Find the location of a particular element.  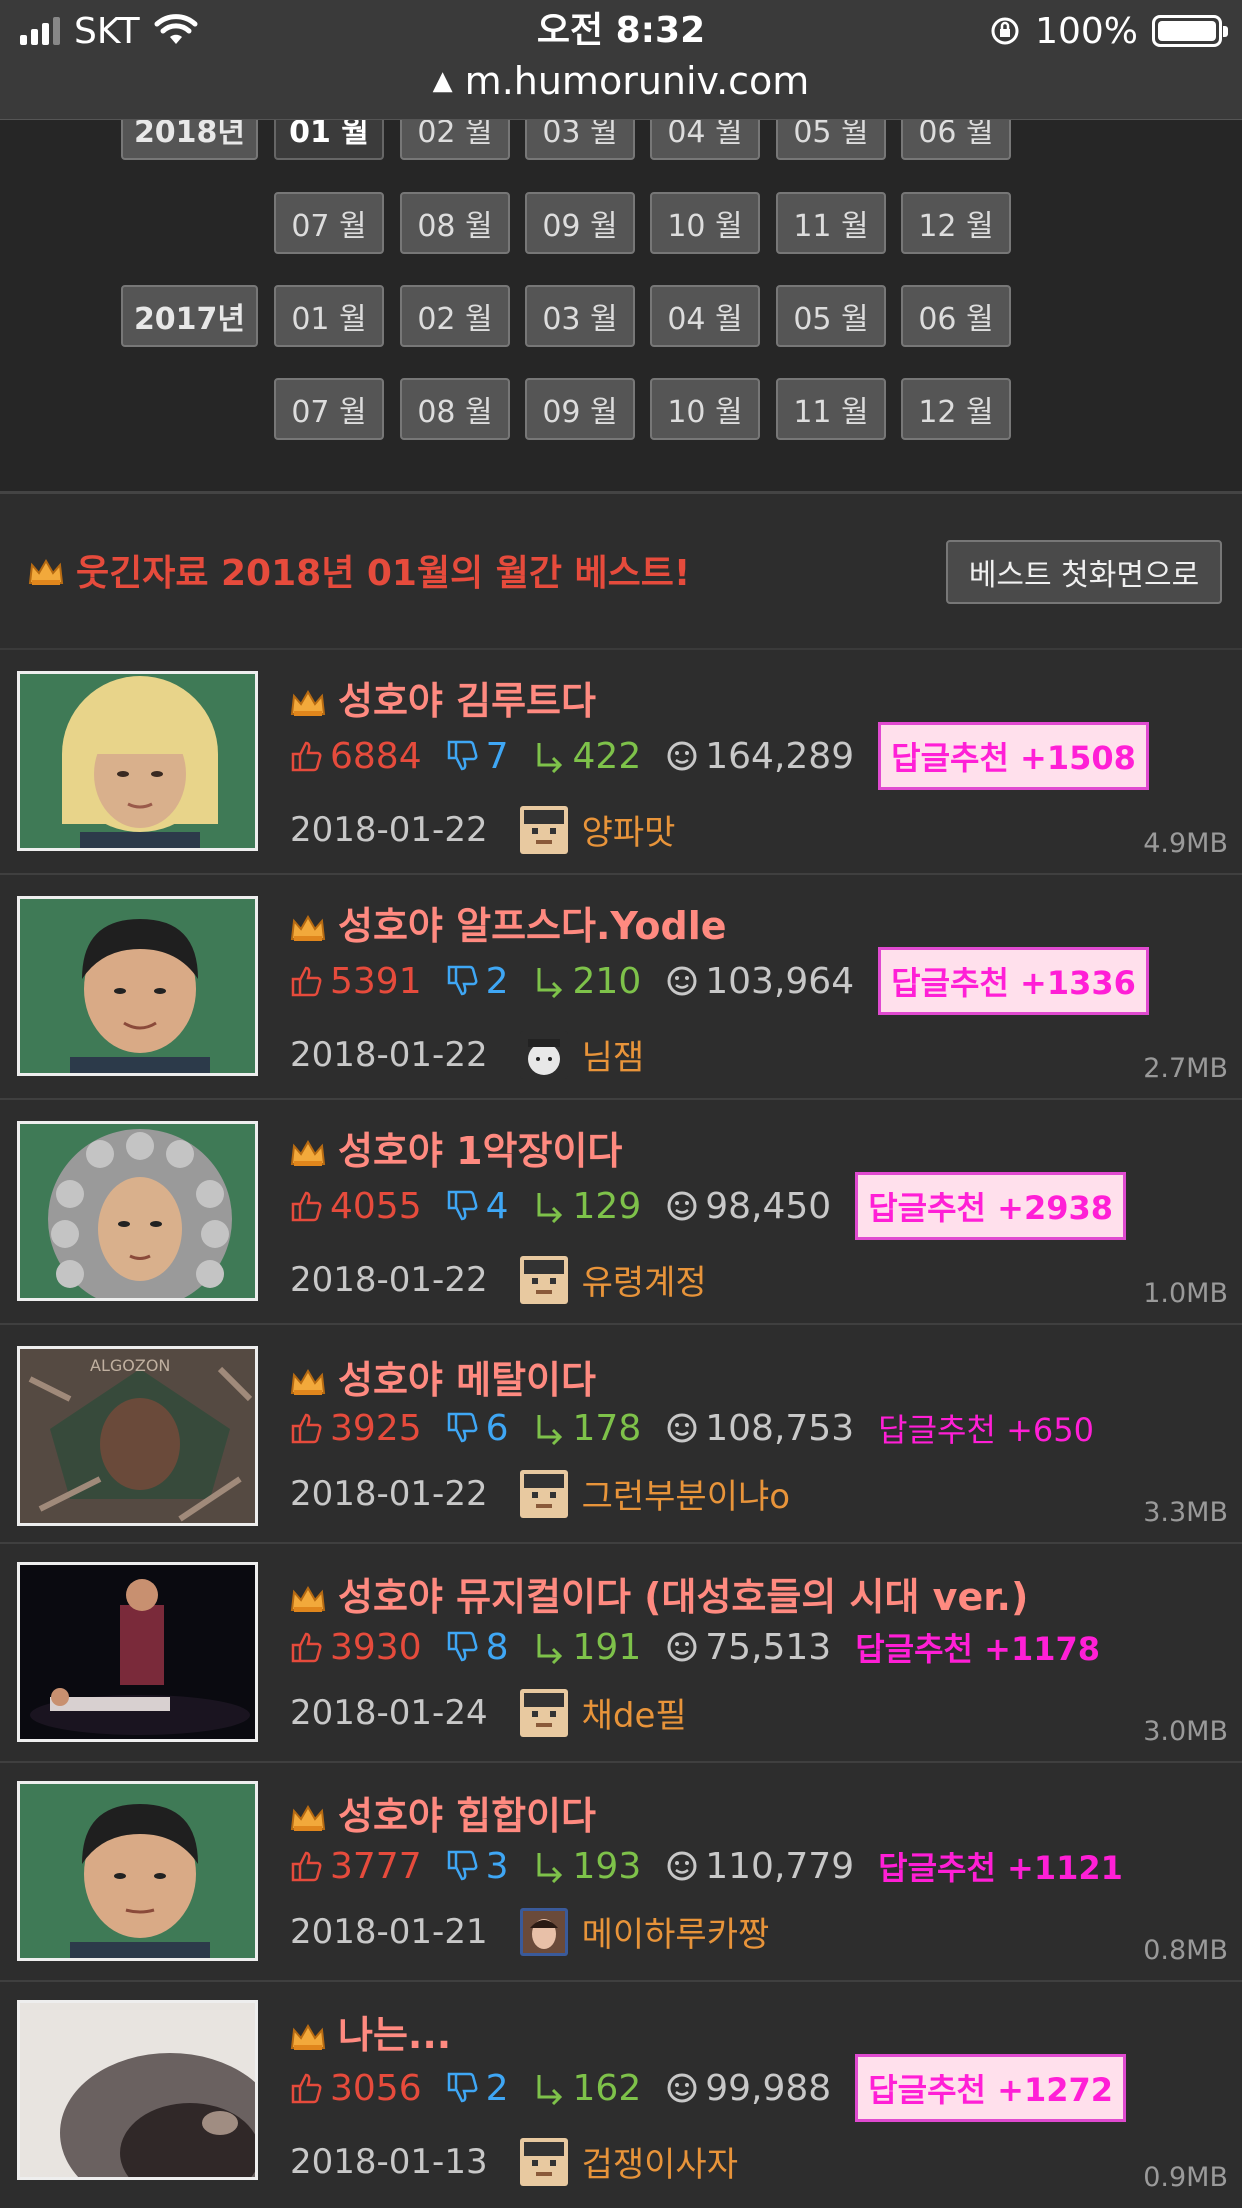

author-name: 채de필 is located at coordinates (634, 1712).